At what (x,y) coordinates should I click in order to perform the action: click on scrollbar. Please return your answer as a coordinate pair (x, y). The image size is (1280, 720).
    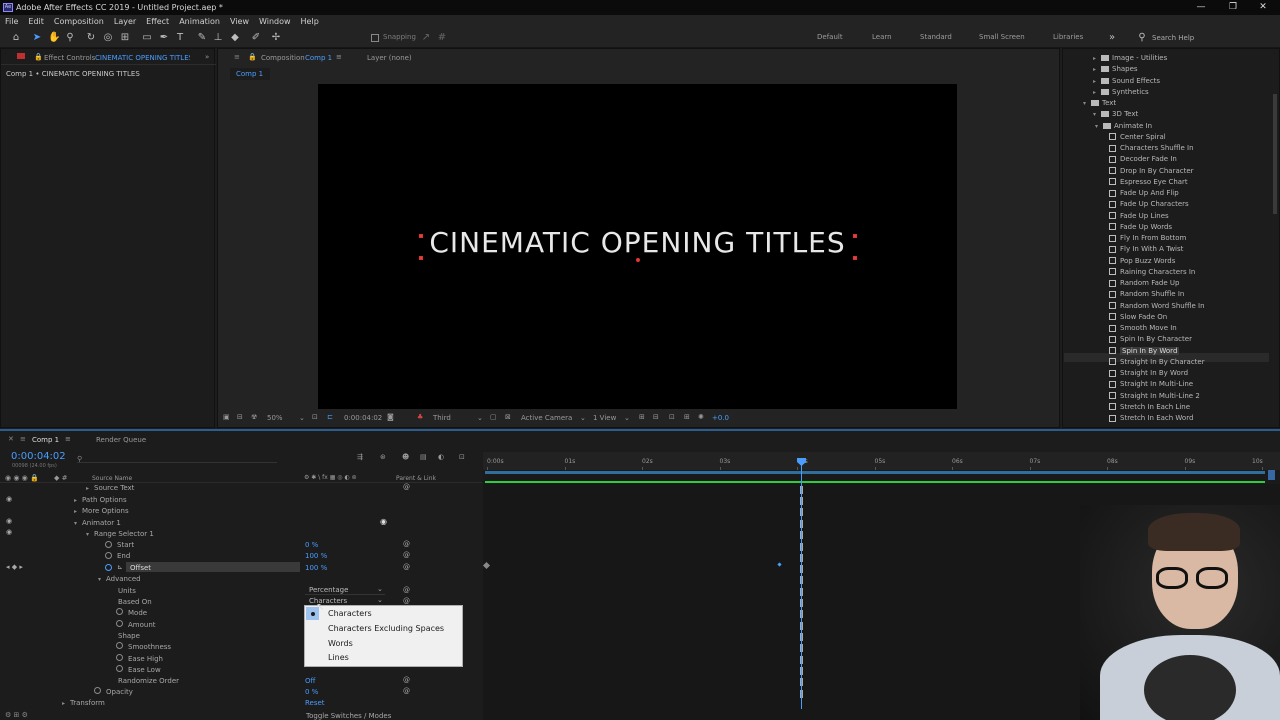
    Looking at the image, I should click on (1275, 154).